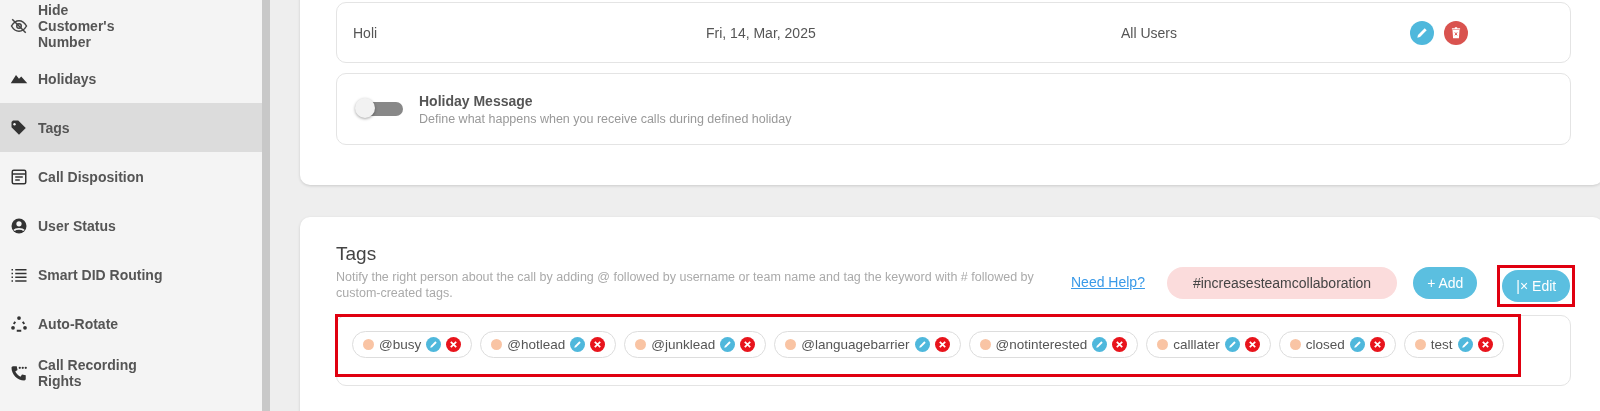  Describe the element at coordinates (131, 27) in the screenshot. I see `sidebar-item: Hide Customer's Number` at that location.